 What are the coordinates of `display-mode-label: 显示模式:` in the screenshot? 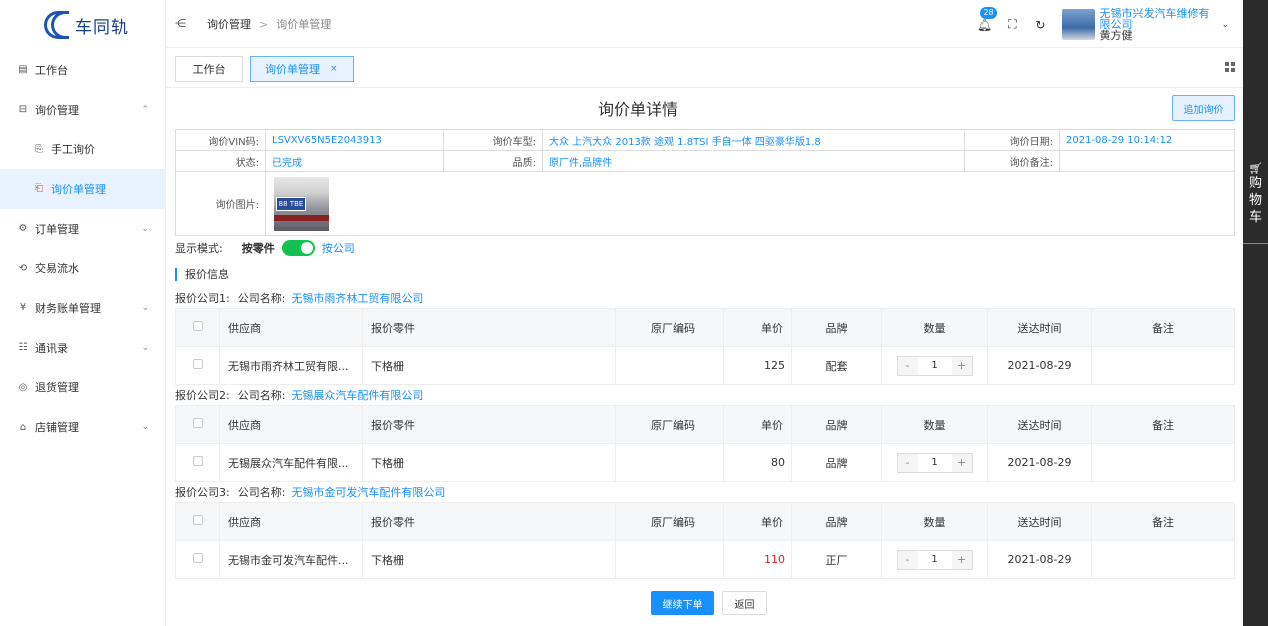 It's located at (199, 248).